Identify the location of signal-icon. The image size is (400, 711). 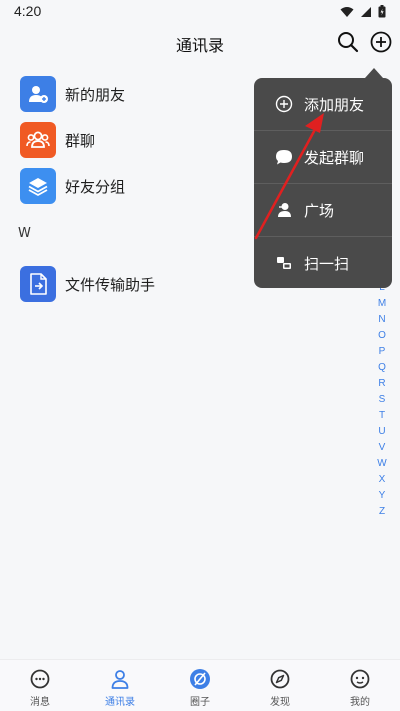
(366, 11).